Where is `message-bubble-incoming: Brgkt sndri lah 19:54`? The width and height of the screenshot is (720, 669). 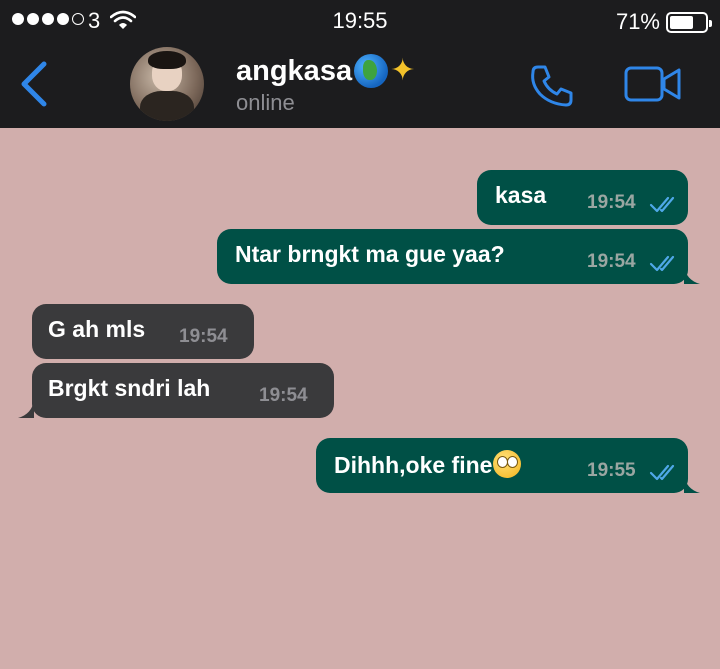
message-bubble-incoming: Brgkt sndri lah 19:54 is located at coordinates (176, 390).